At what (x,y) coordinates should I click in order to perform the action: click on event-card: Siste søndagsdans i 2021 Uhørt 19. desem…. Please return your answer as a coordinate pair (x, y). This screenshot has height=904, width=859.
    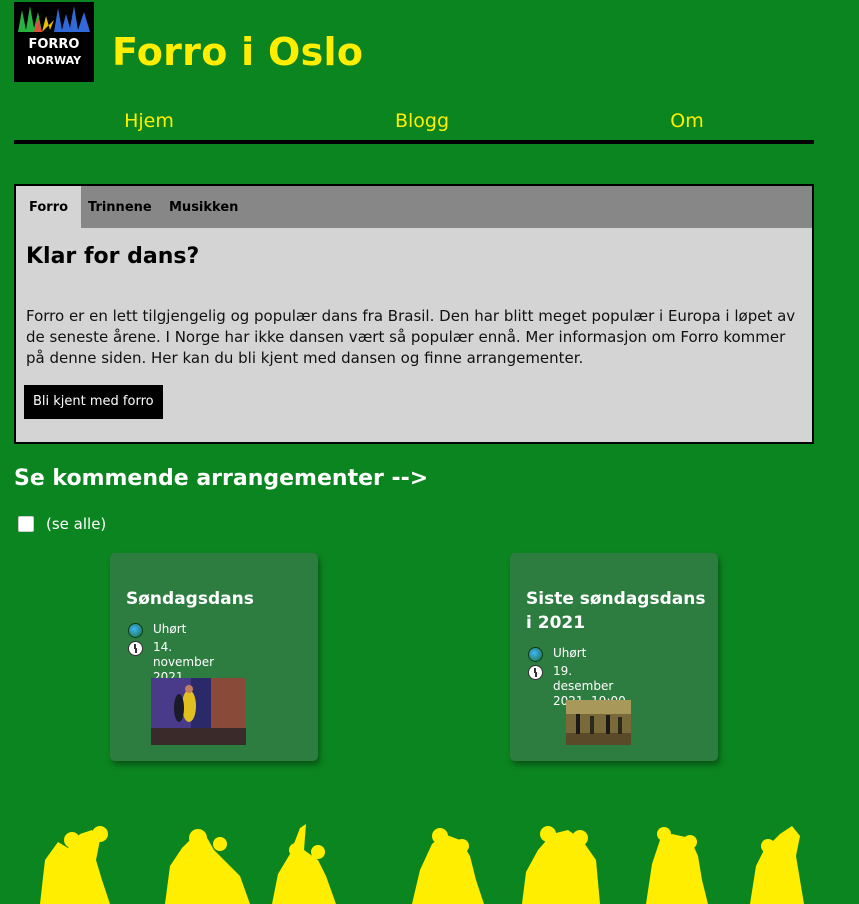
    Looking at the image, I should click on (614, 657).